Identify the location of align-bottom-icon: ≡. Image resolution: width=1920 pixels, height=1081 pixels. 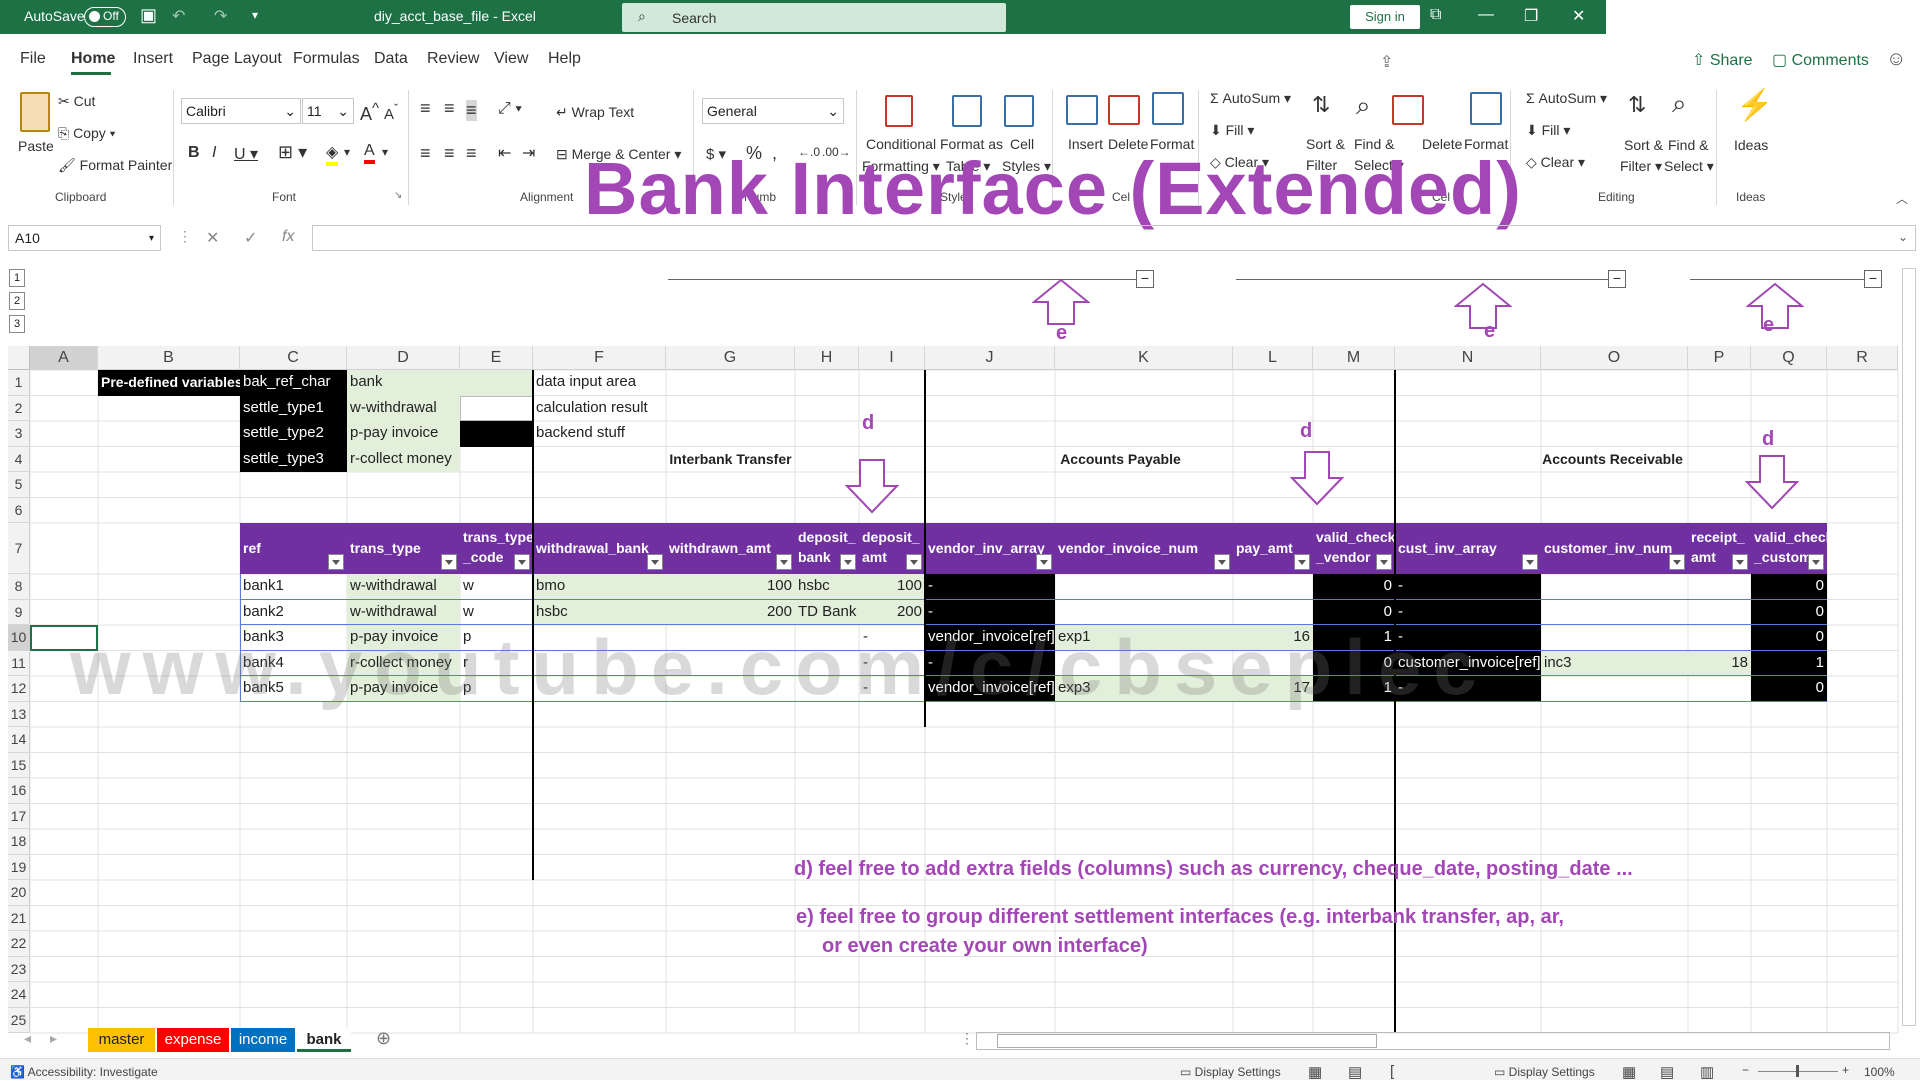
(471, 110).